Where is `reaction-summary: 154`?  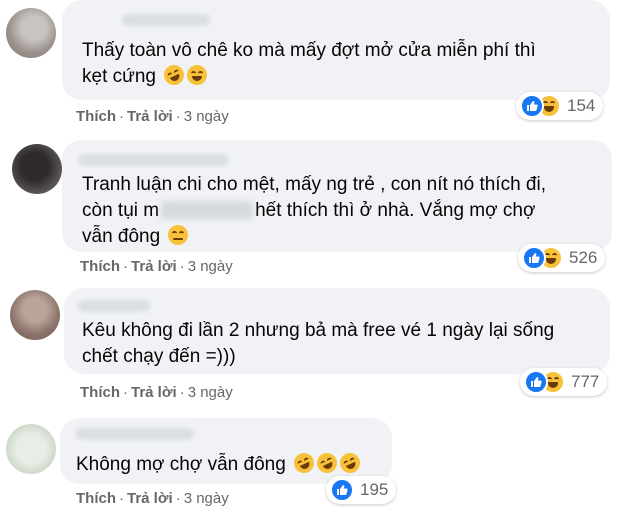
reaction-summary: 154 is located at coordinates (560, 106).